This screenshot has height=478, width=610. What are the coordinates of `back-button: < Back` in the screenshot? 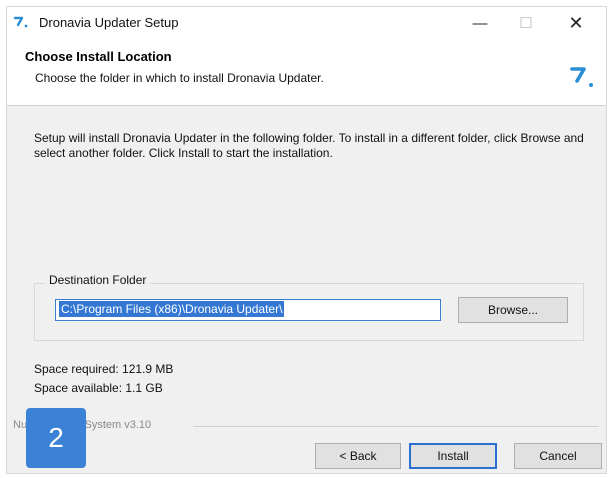 It's located at (358, 456).